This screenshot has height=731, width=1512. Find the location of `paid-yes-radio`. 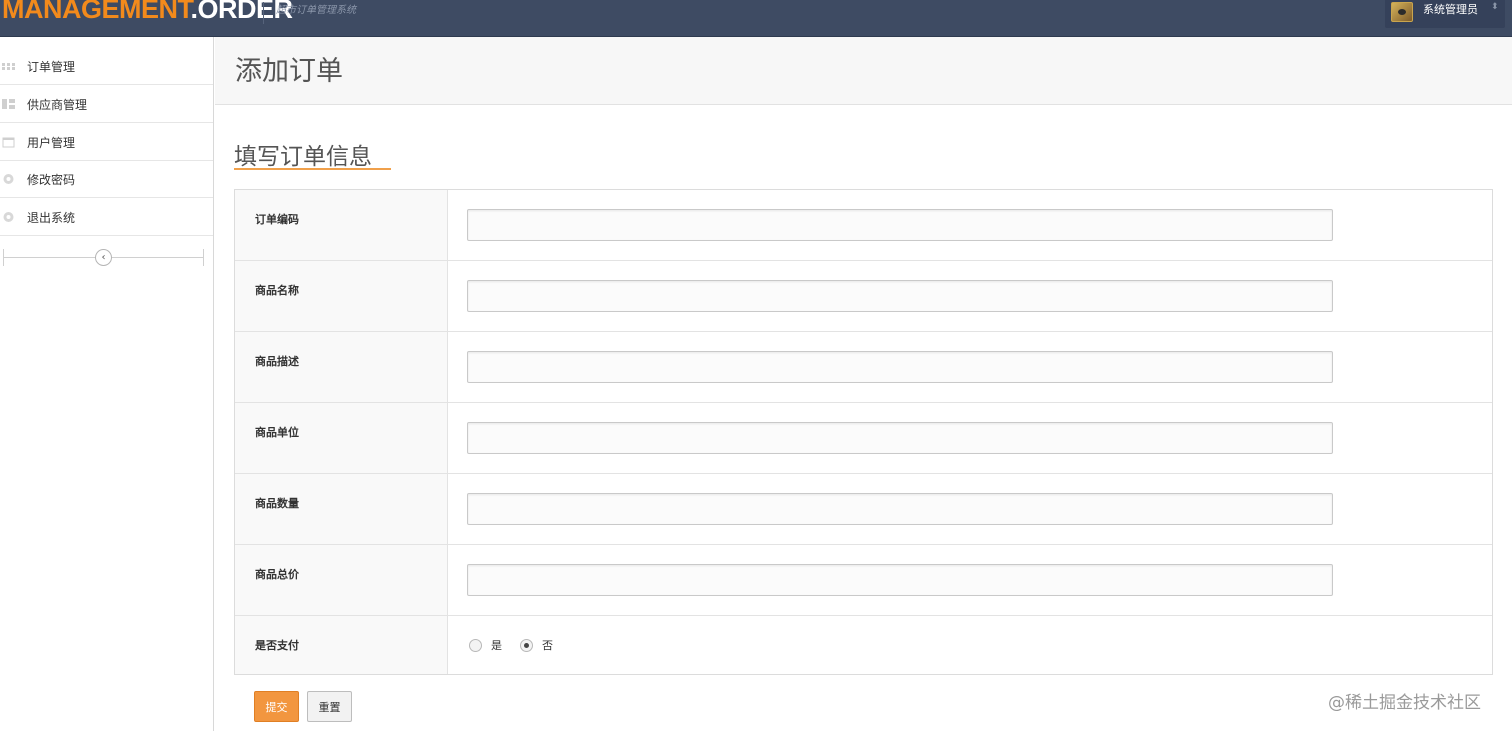

paid-yes-radio is located at coordinates (475, 645).